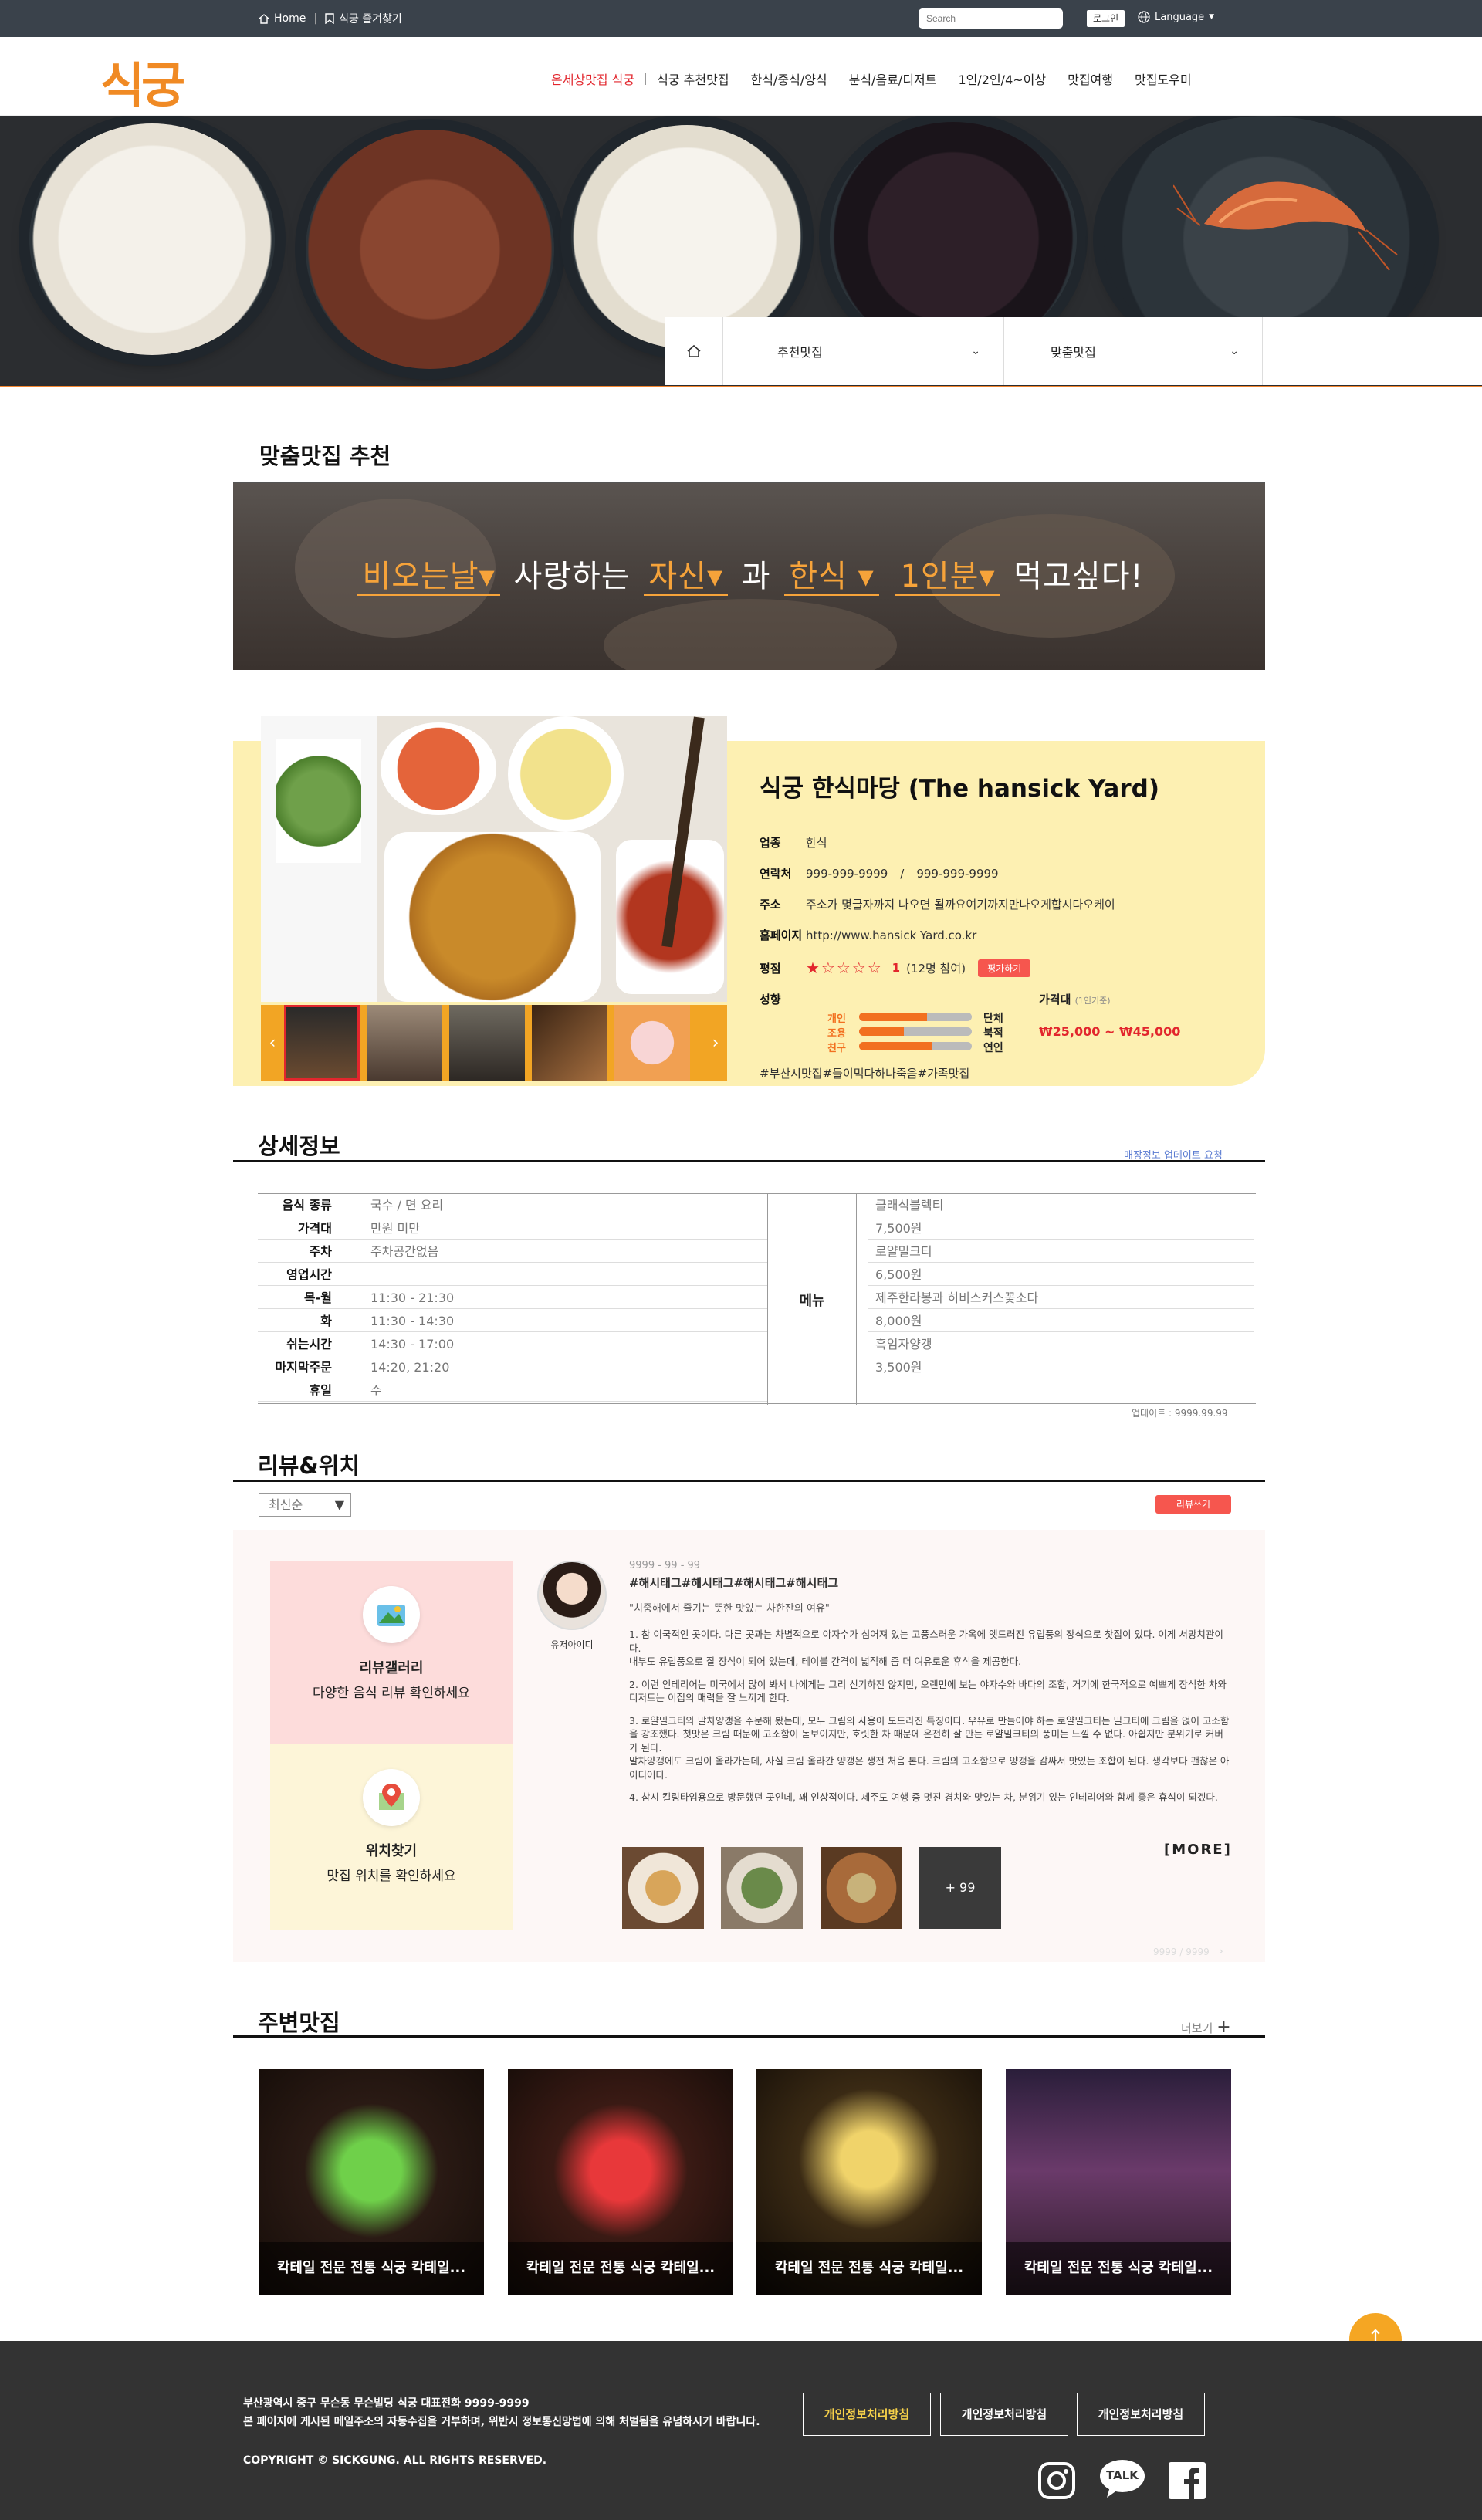  I want to click on search-input, so click(991, 18).